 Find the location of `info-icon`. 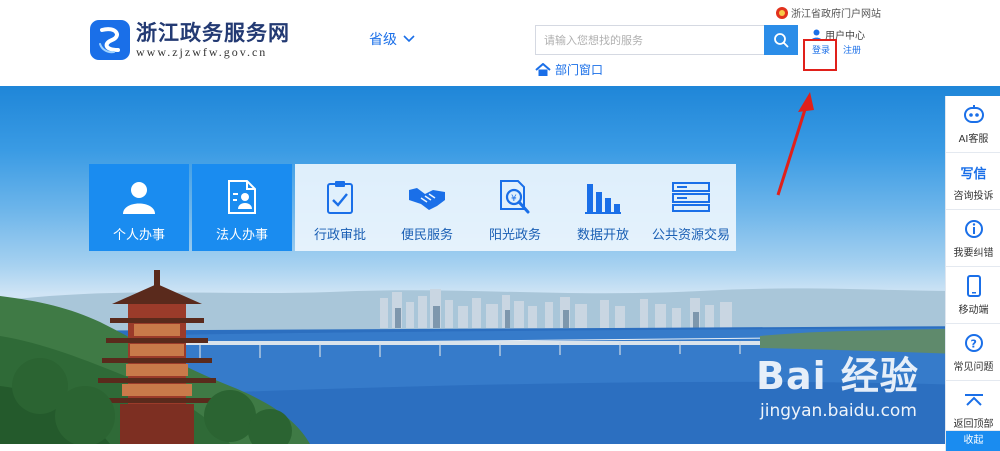

info-icon is located at coordinates (974, 229).